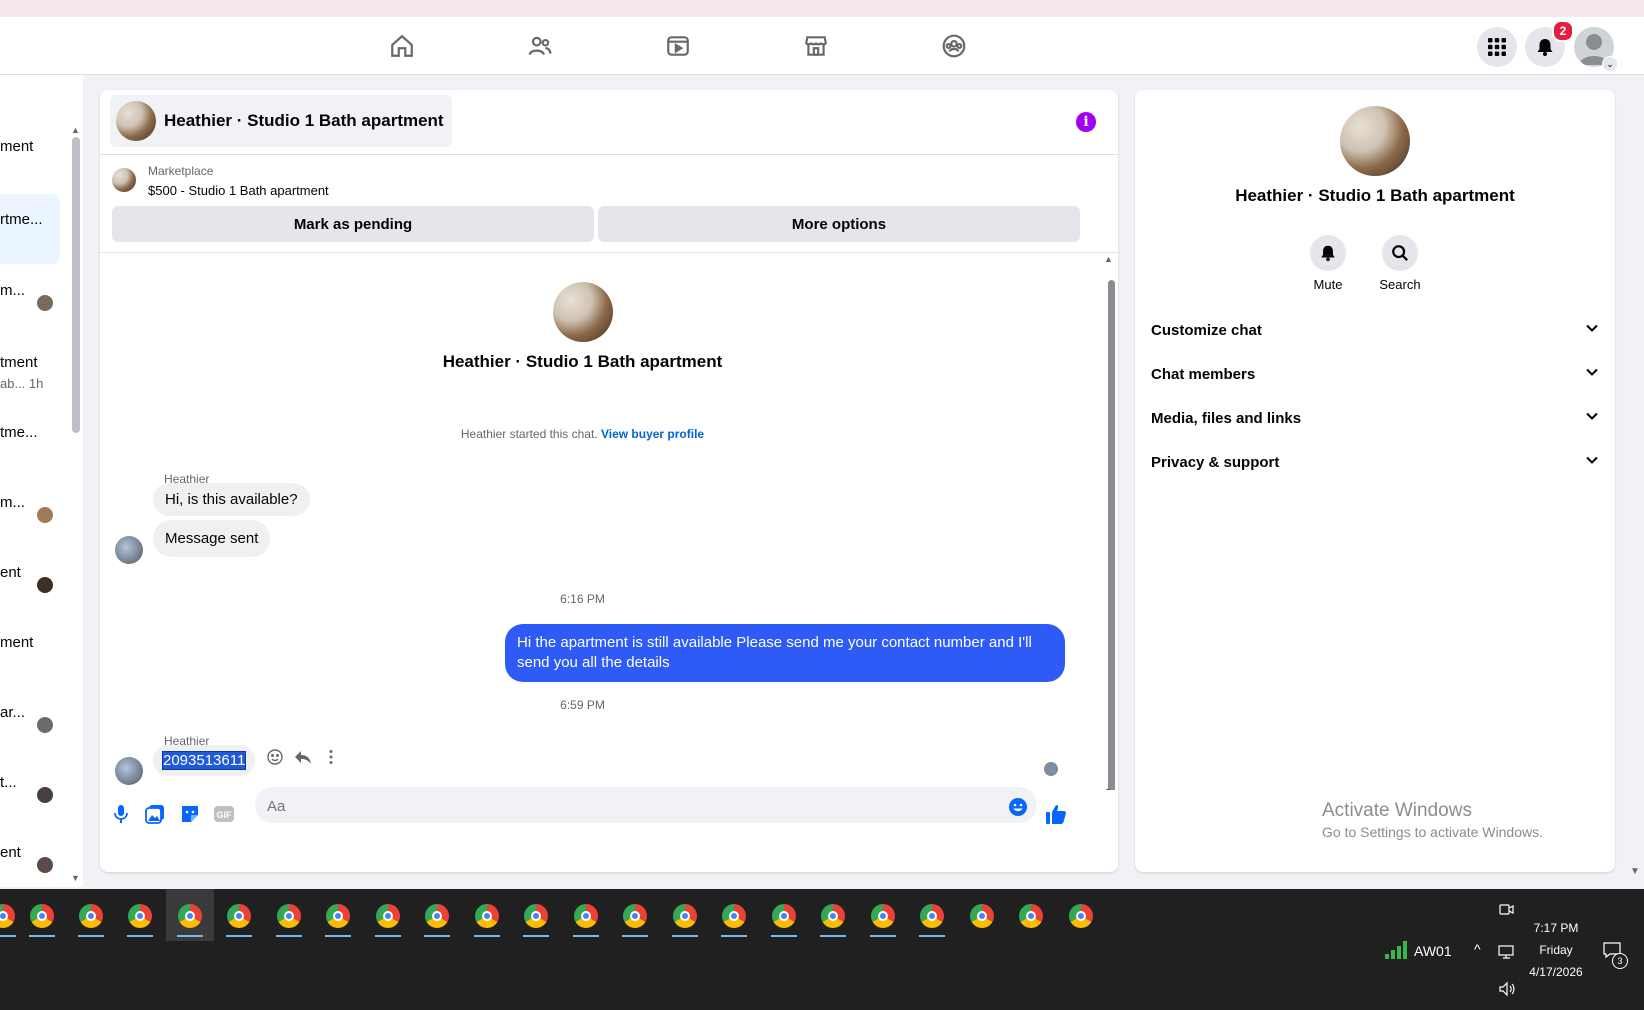 Image resolution: width=1644 pixels, height=1010 pixels. I want to click on network-name: AW01, so click(1433, 951).